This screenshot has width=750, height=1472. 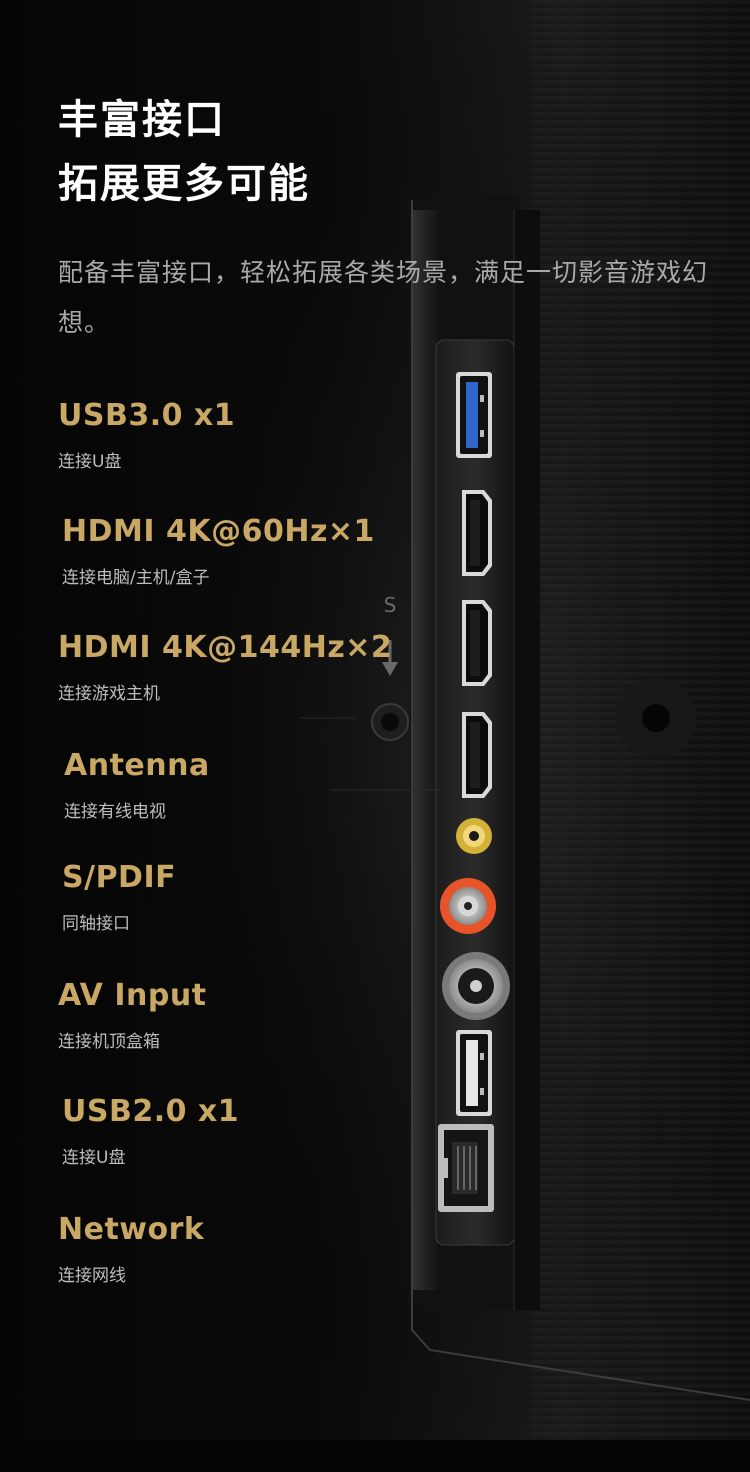 I want to click on headline-line-2: 拓展更多可能, so click(x=184, y=184).